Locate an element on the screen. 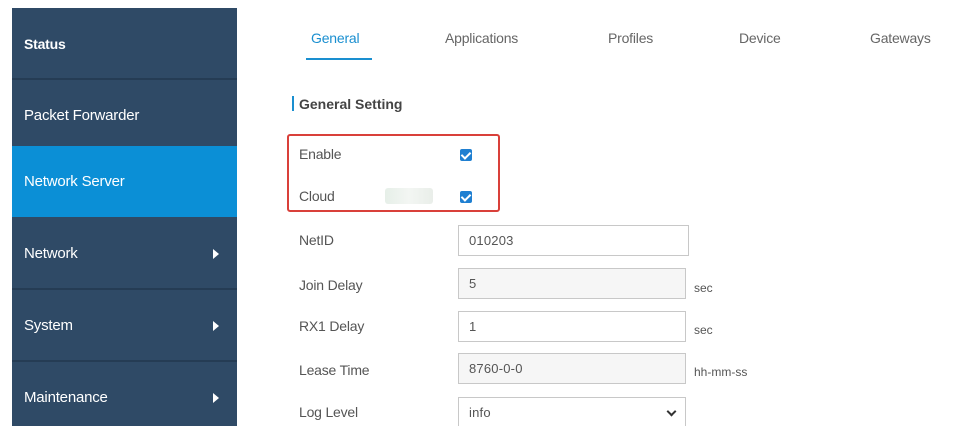  tab-device: Device is located at coordinates (760, 38).